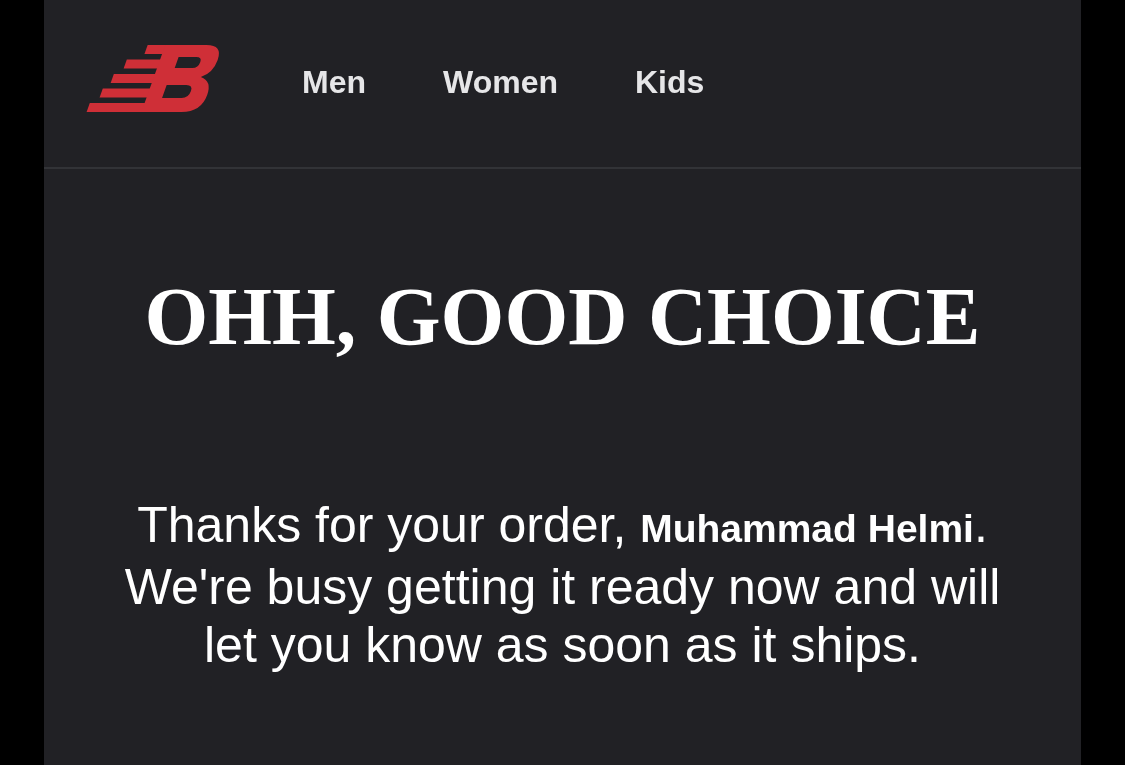  What do you see at coordinates (669, 82) in the screenshot?
I see `nav-link: Kids` at bounding box center [669, 82].